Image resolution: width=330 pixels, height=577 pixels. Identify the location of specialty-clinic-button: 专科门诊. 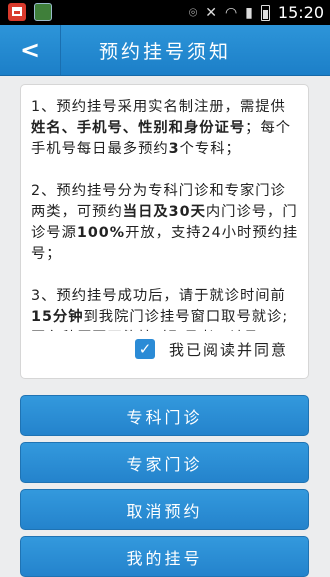
(164, 415).